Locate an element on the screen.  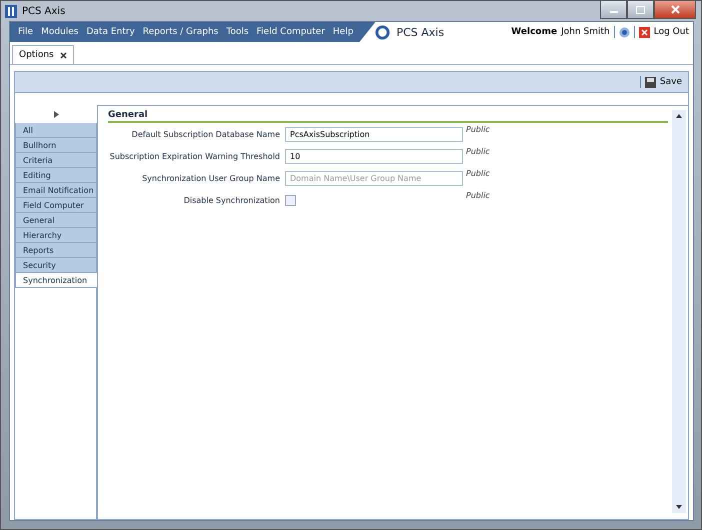
sidebar-item: Editing is located at coordinates (56, 175).